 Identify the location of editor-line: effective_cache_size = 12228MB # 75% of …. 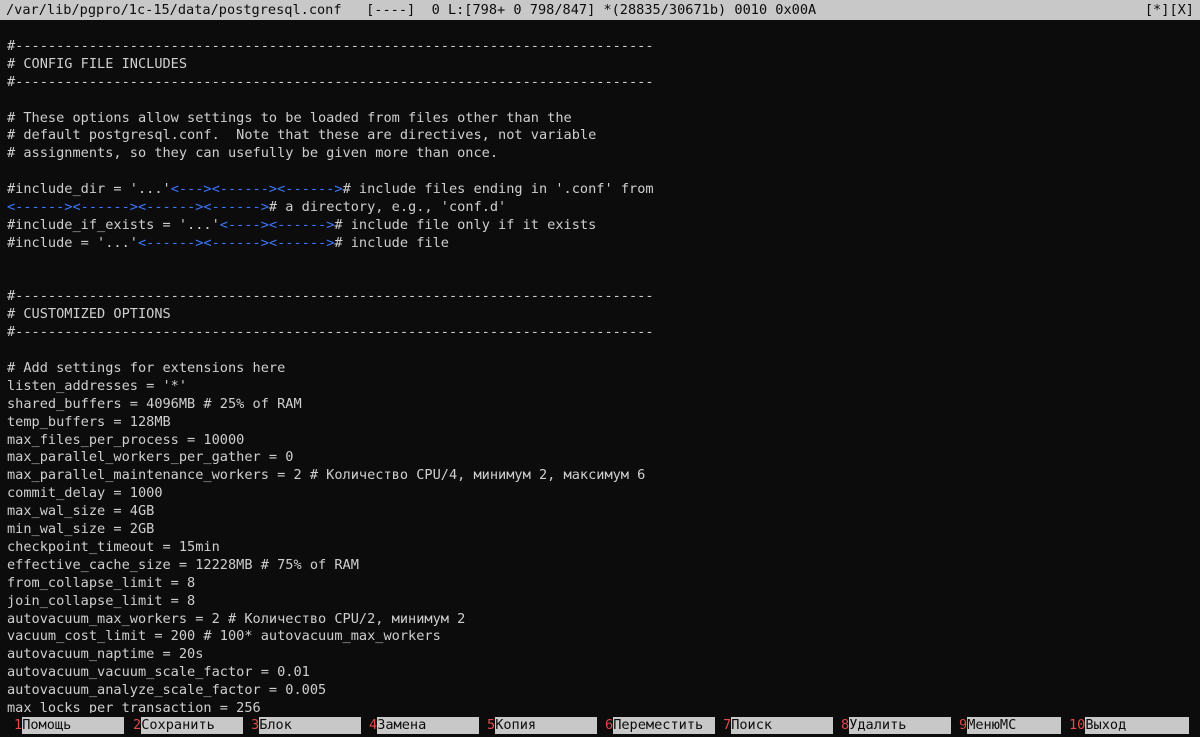
(183, 564).